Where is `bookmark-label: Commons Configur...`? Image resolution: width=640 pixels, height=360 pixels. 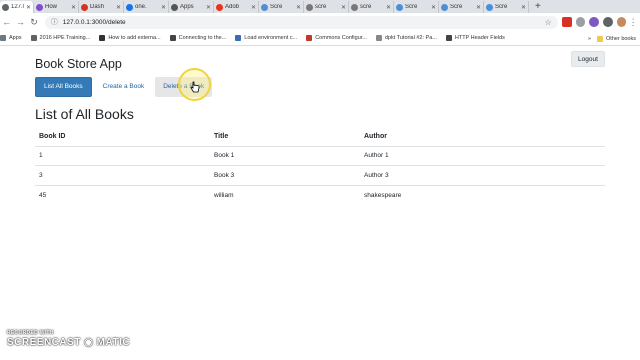 bookmark-label: Commons Configur... is located at coordinates (341, 38).